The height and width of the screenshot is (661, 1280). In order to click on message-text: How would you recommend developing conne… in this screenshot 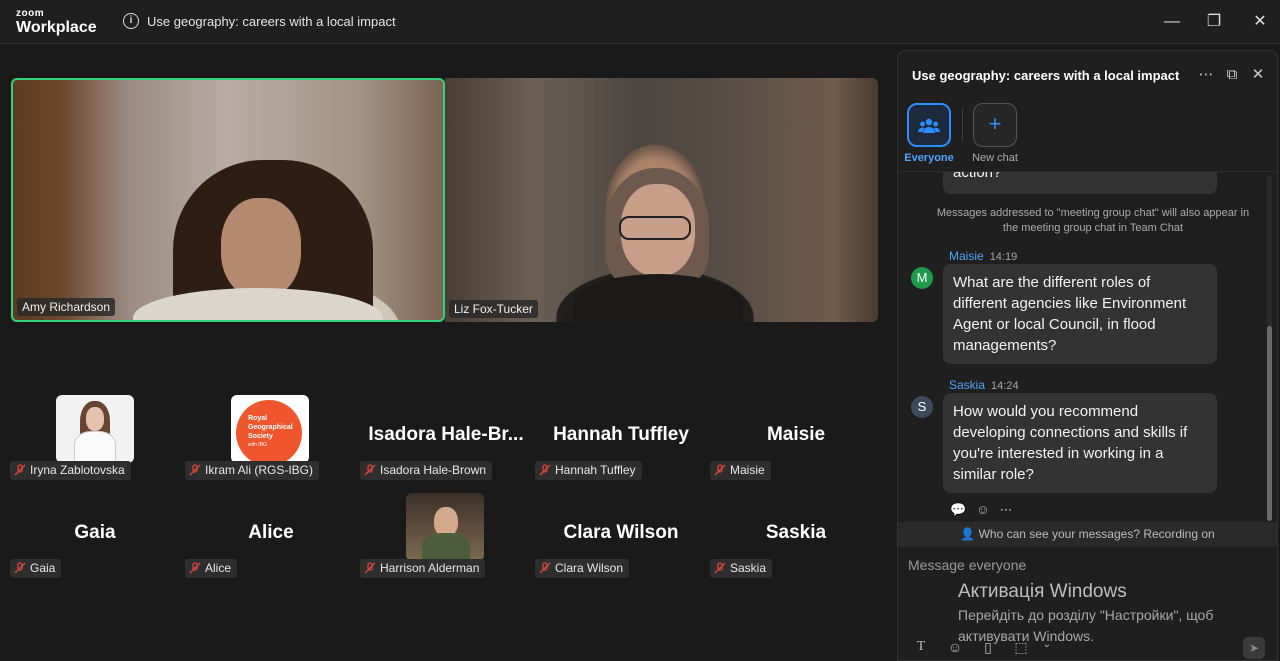, I will do `click(1070, 443)`.